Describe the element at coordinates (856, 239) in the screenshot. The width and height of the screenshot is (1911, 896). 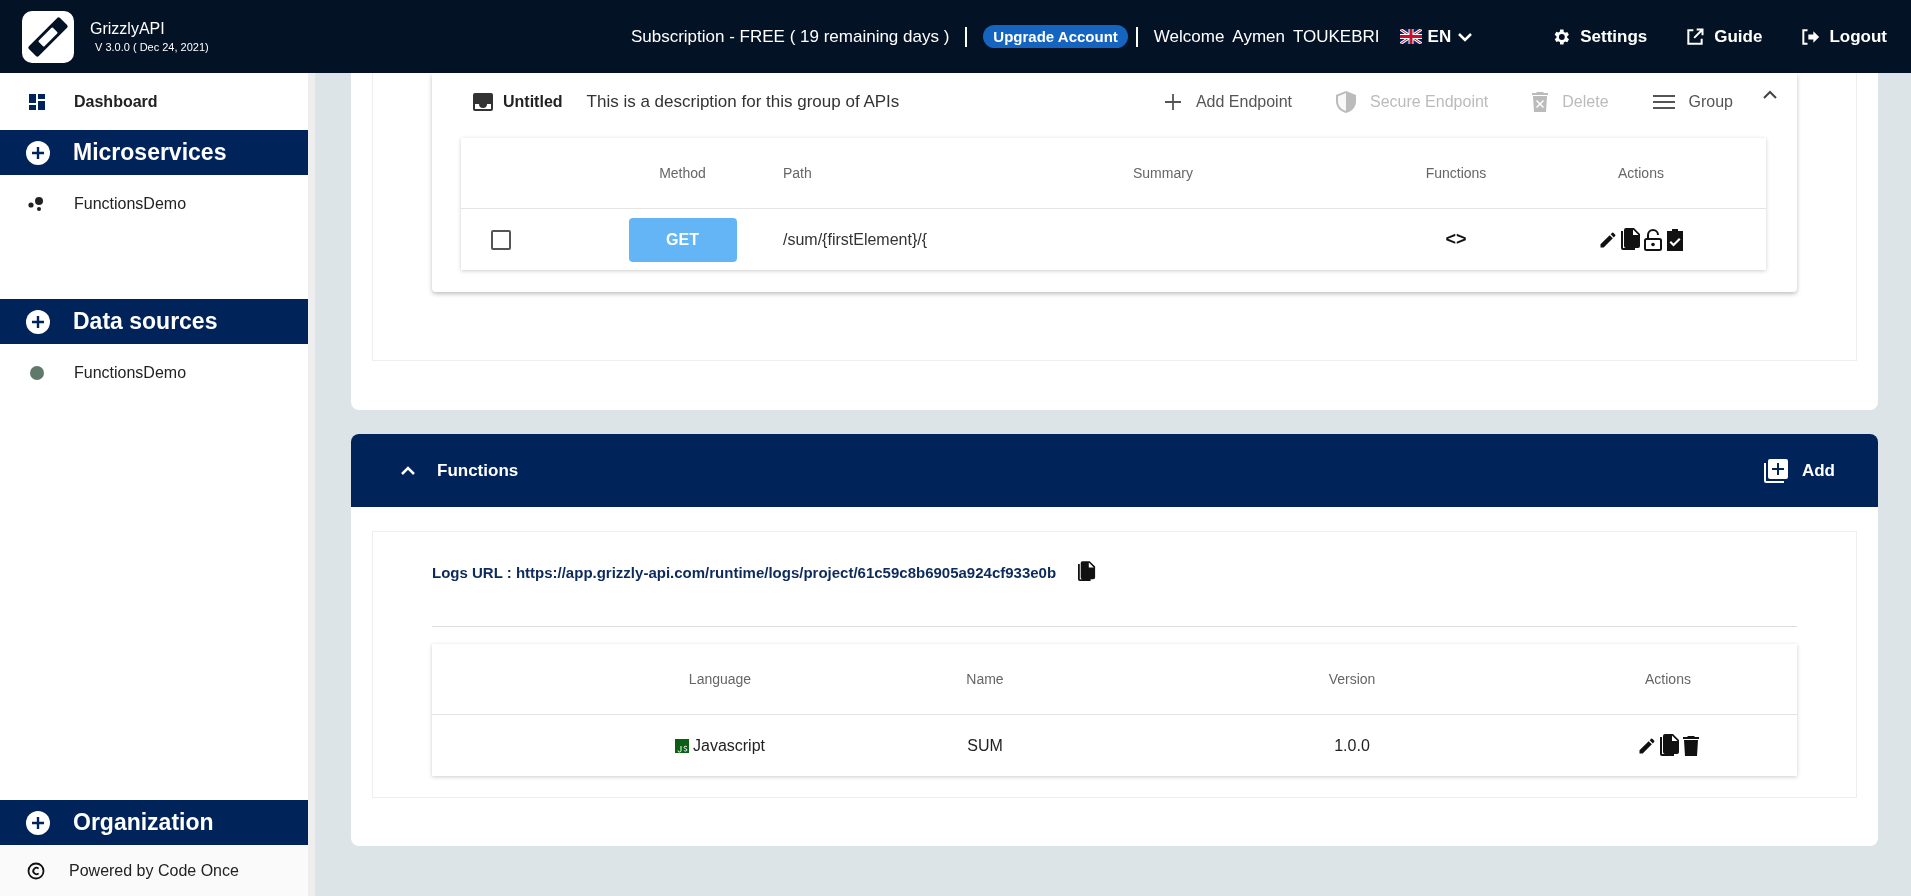
I see `table-cell-text: /sum/{firstElement}/{` at that location.